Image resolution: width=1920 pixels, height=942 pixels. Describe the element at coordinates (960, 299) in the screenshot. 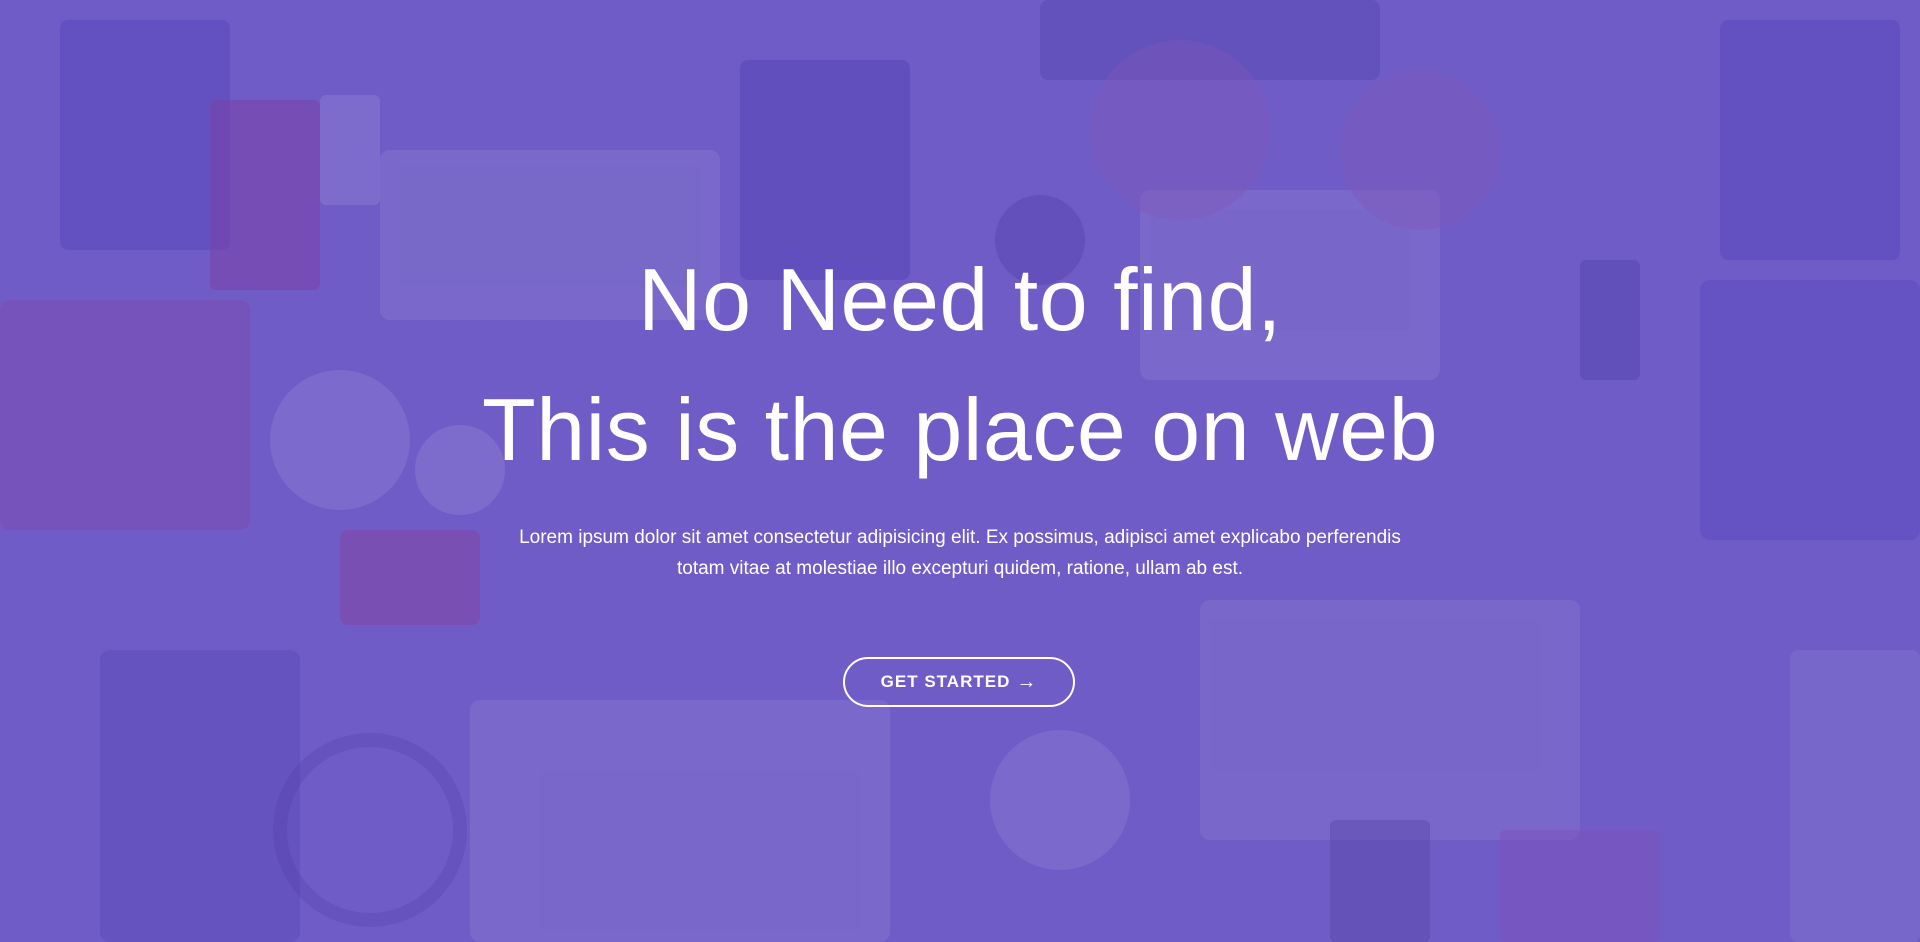

I see `hero-headline-line-1: No Need to find,` at that location.